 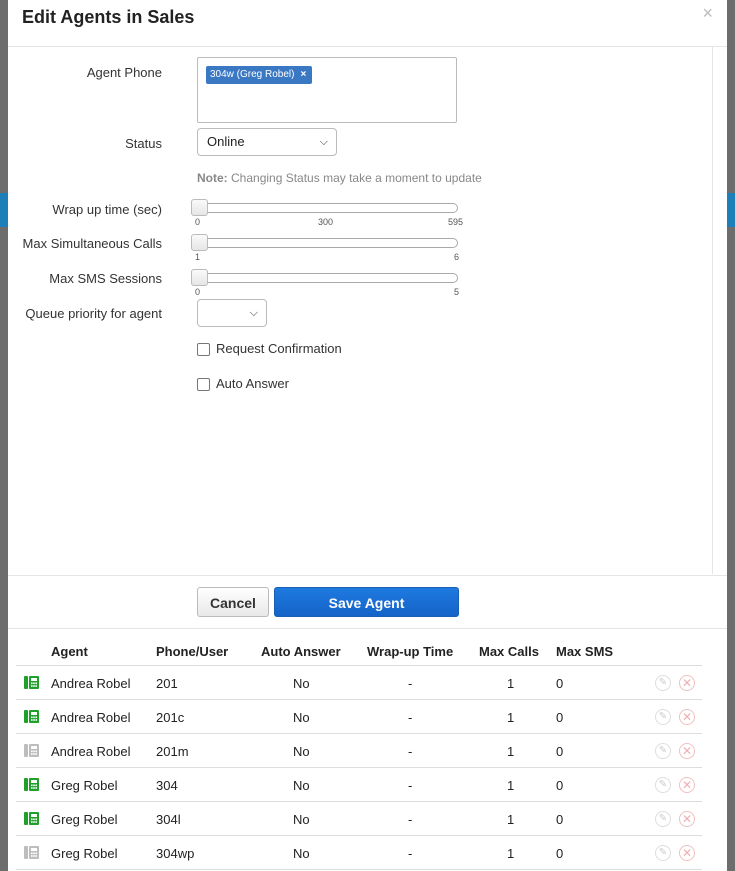 I want to click on col-wrap-up-time: Wrap-up Time, so click(x=410, y=651).